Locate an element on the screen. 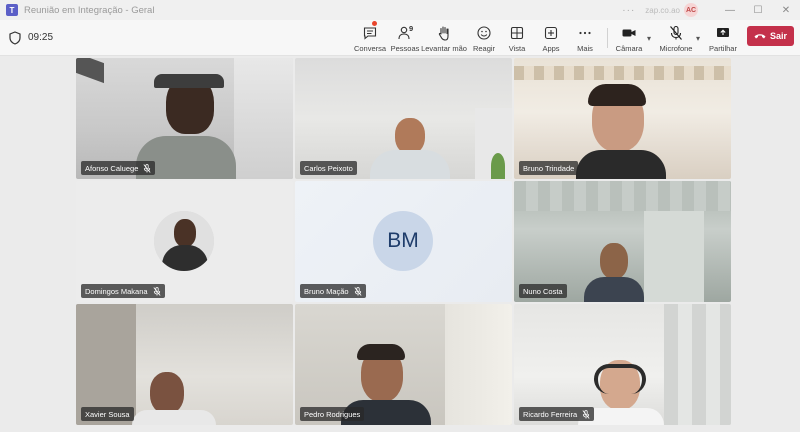 The height and width of the screenshot is (432, 800). participant-name-tag: Pedro Rodrigues is located at coordinates (332, 414).